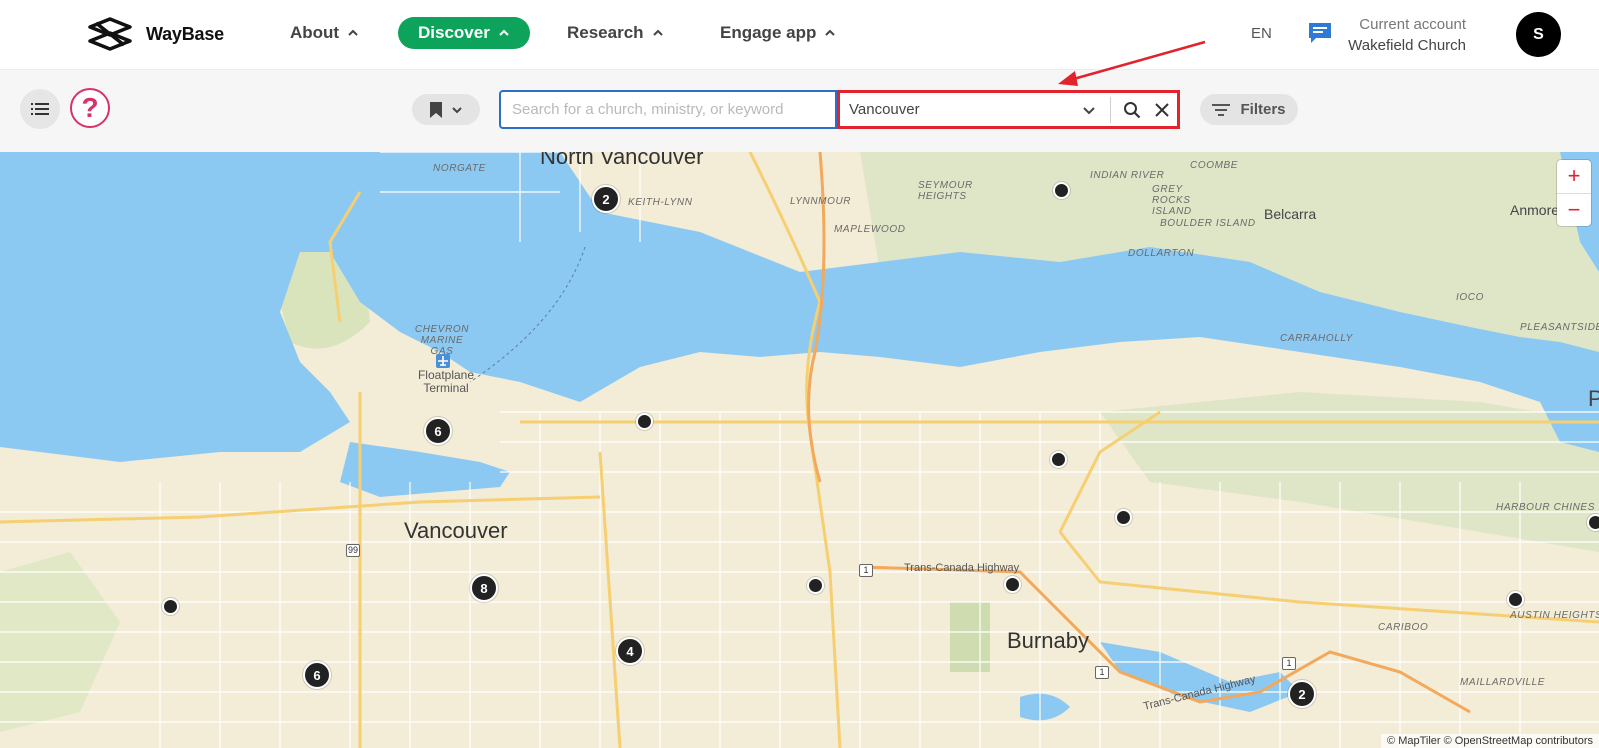 The width and height of the screenshot is (1599, 748). What do you see at coordinates (1407, 45) in the screenshot?
I see `current-account-name: Wakefield Church` at bounding box center [1407, 45].